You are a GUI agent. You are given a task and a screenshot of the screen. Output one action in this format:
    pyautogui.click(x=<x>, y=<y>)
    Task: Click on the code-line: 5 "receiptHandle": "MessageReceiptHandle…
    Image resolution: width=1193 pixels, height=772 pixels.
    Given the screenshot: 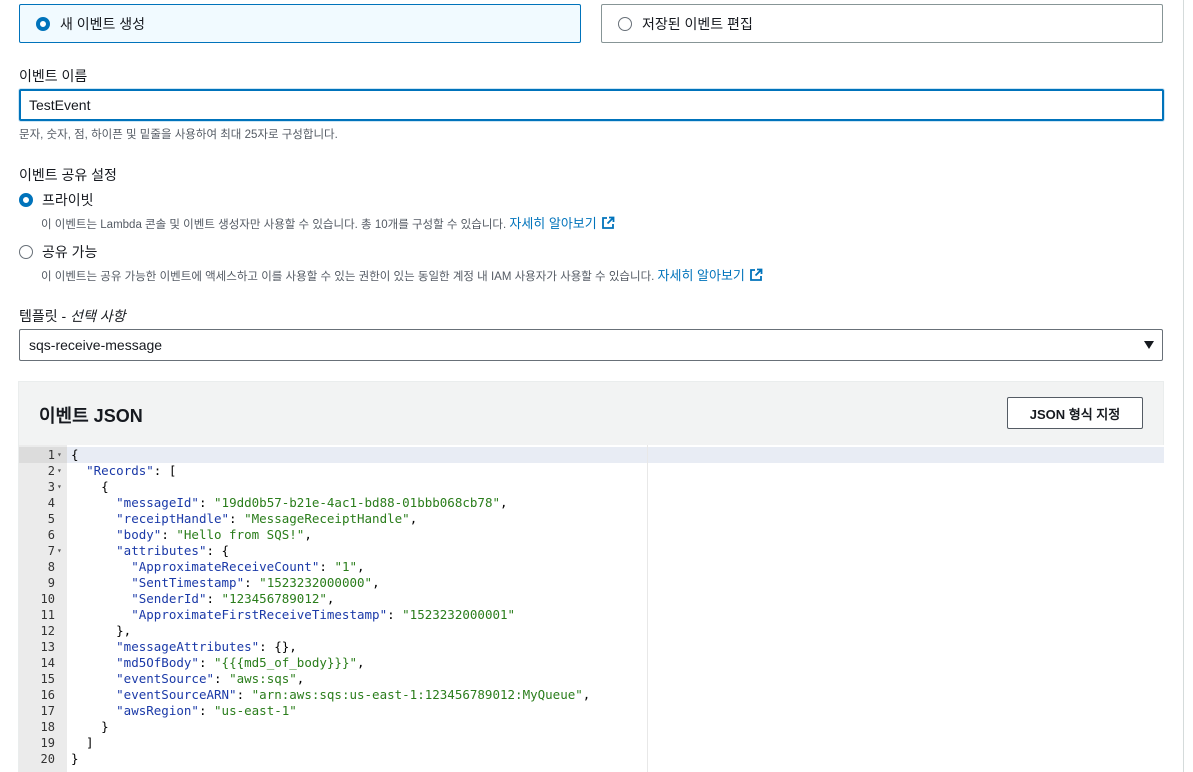 What is the action you would take?
    pyautogui.click(x=591, y=519)
    